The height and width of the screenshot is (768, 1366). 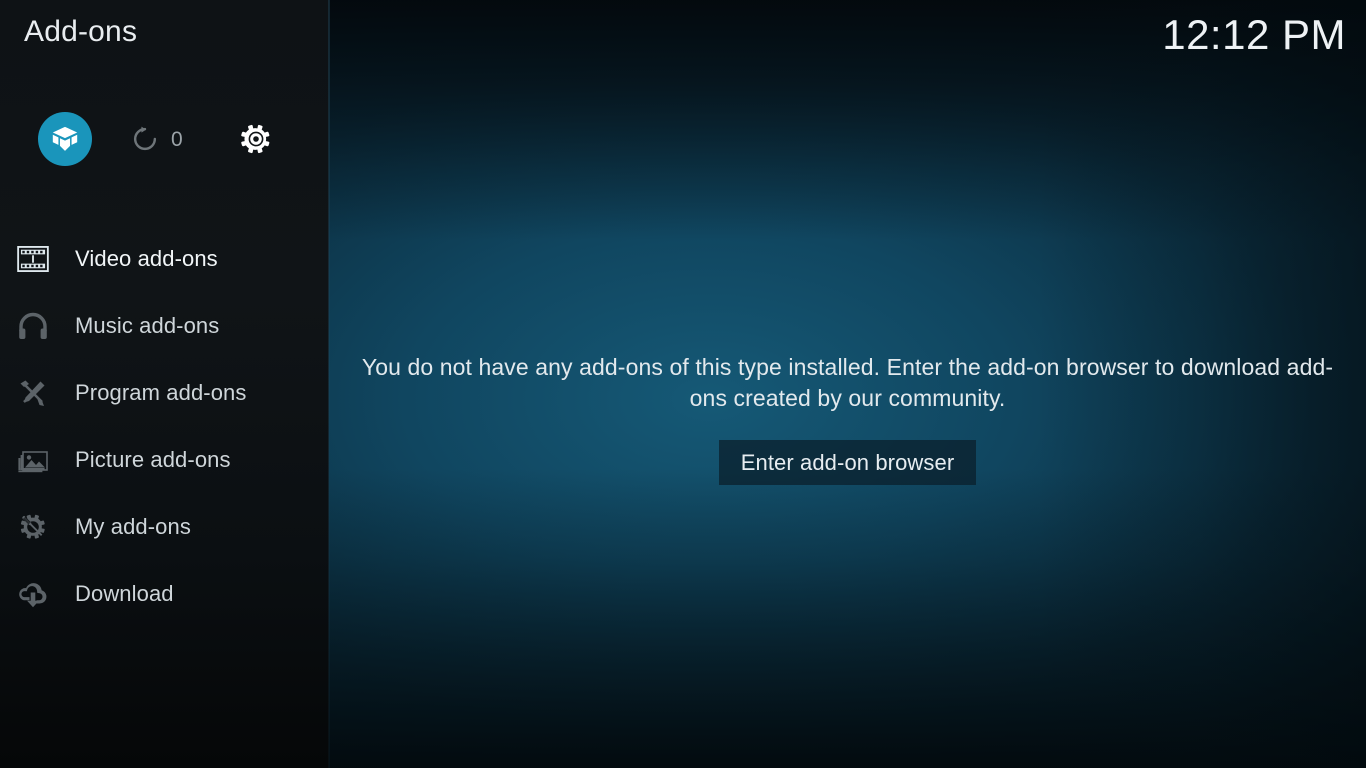 I want to click on sidebar-item-label: My add-ons, so click(x=133, y=526).